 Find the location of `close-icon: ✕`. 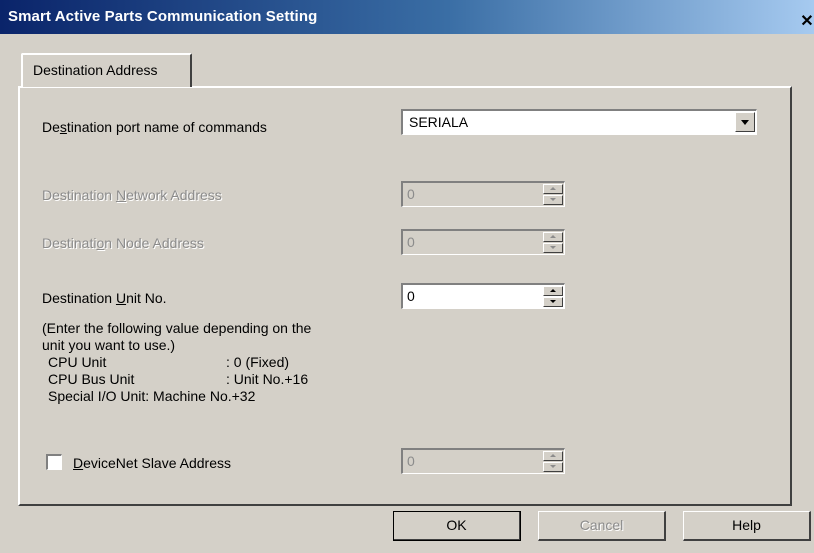

close-icon: ✕ is located at coordinates (805, 22).